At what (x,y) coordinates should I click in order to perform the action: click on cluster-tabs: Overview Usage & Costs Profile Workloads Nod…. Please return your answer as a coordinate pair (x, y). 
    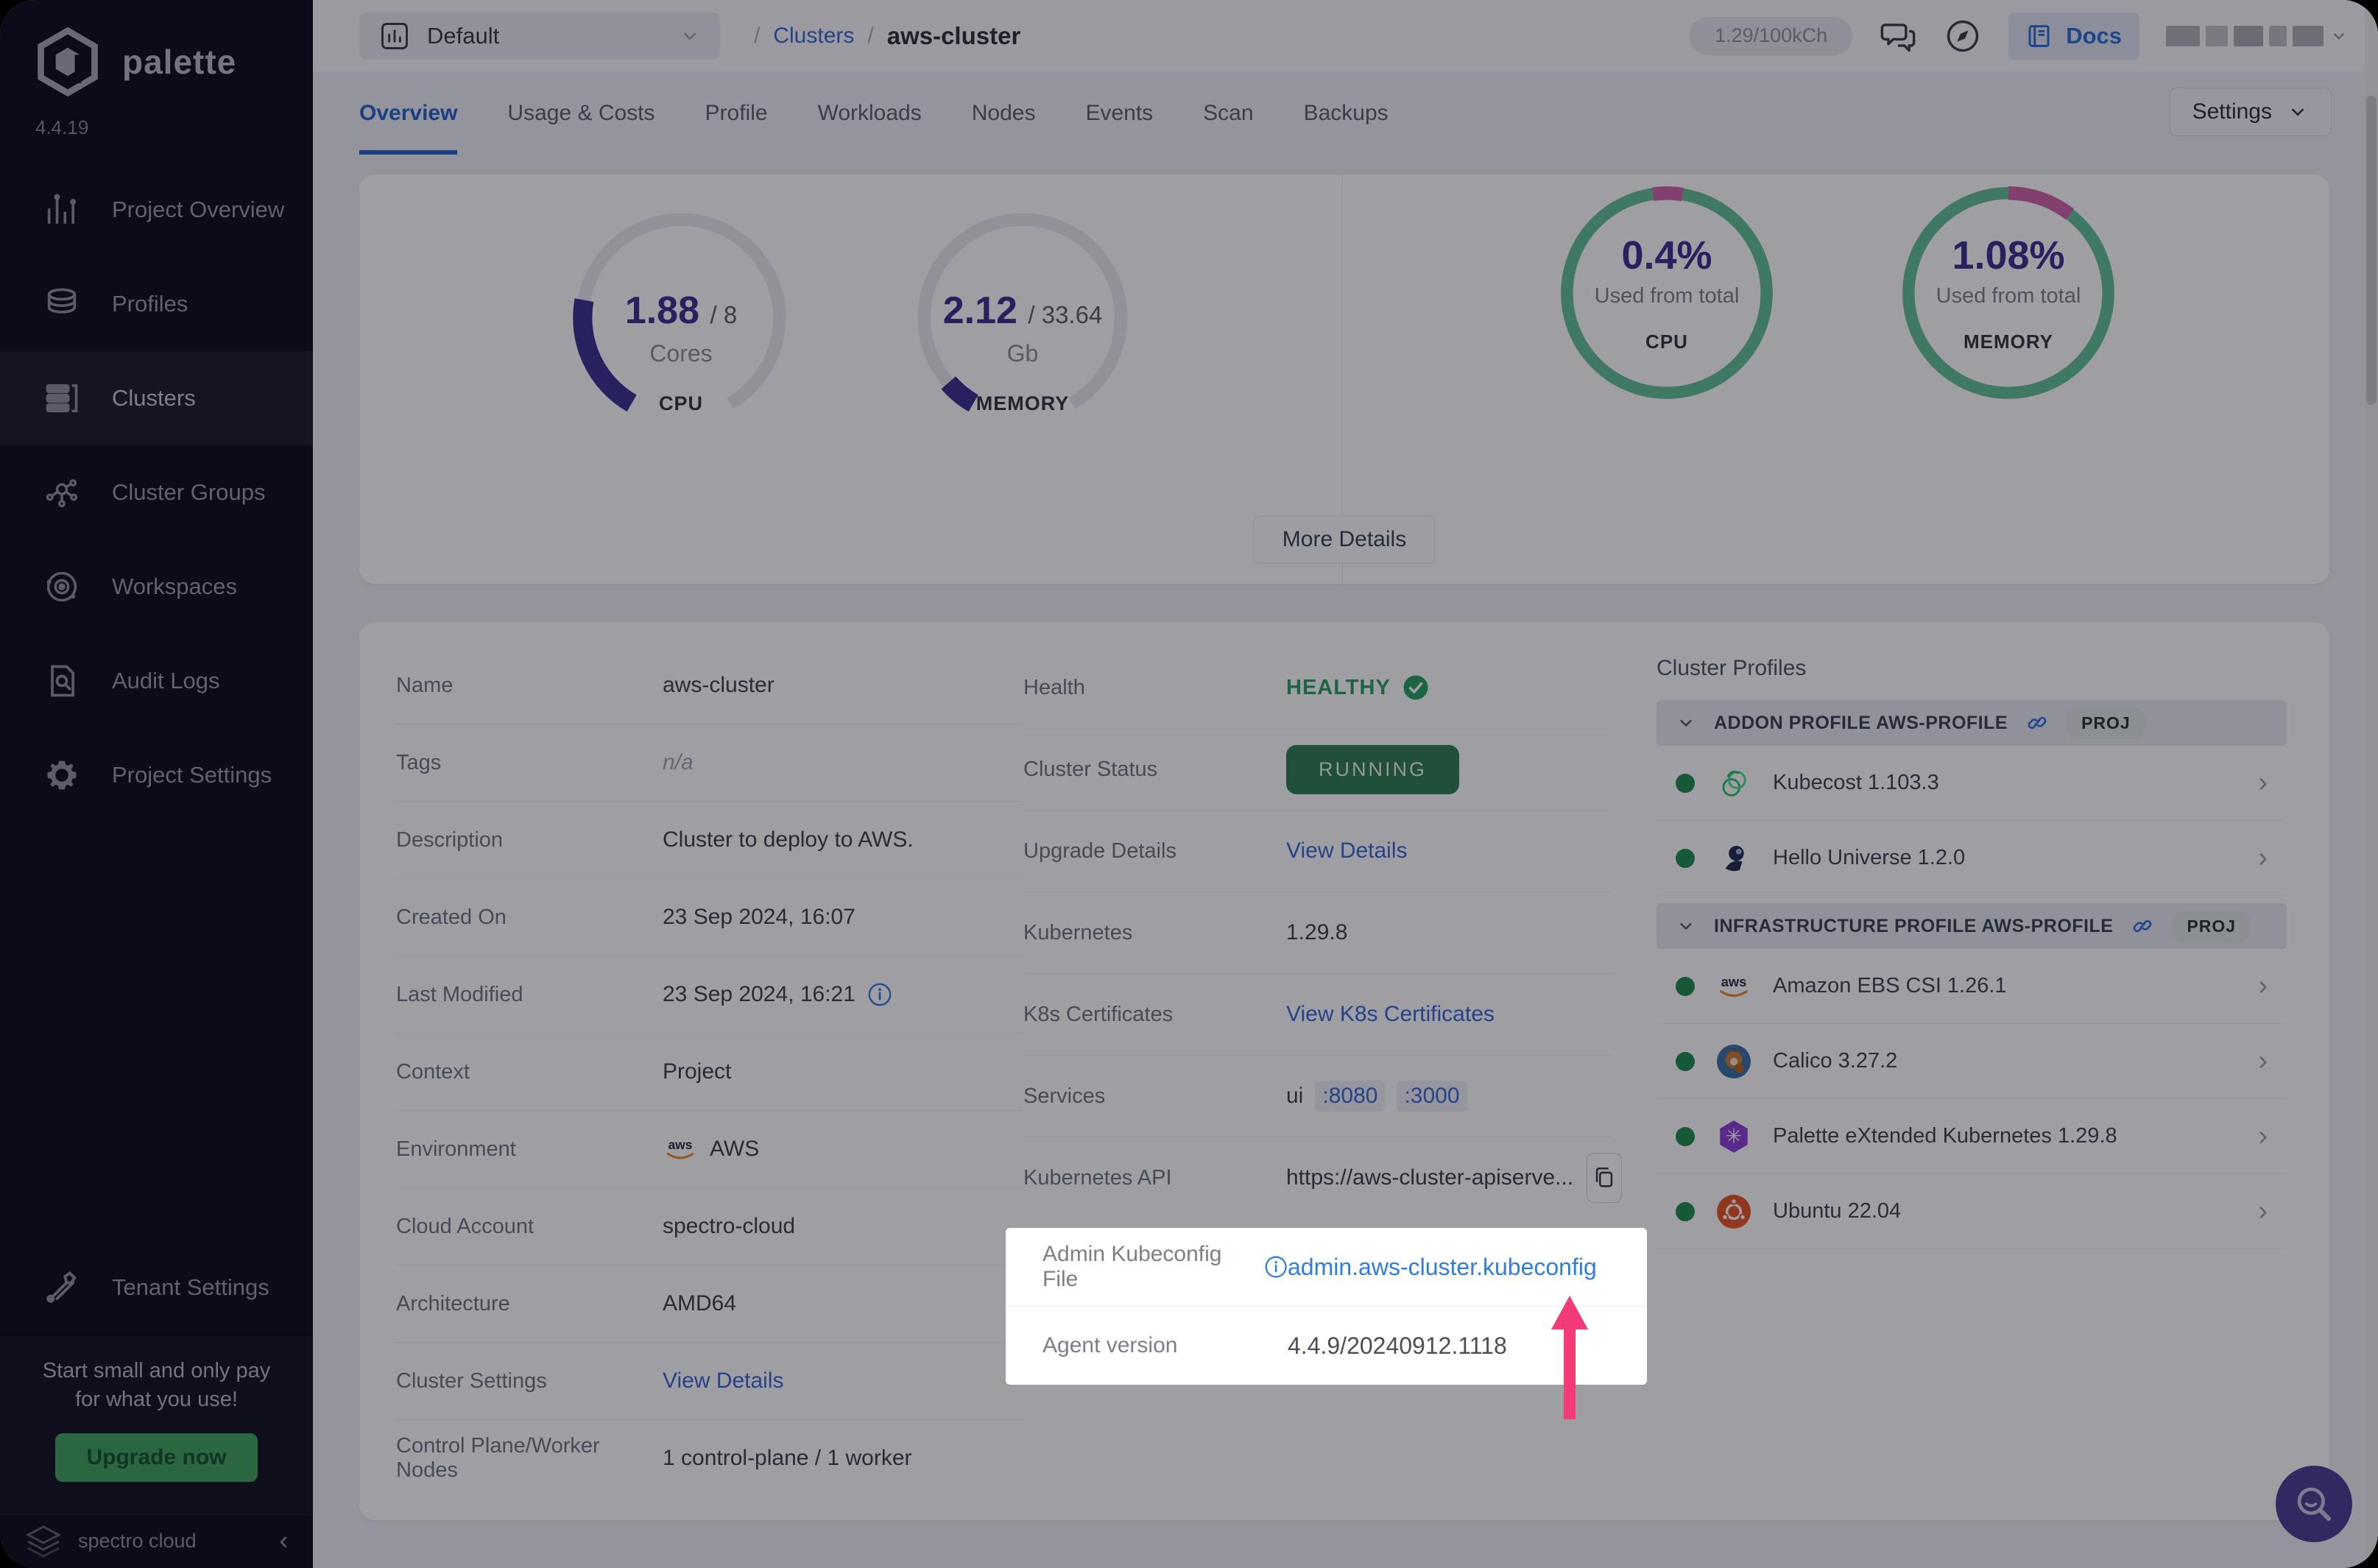
    Looking at the image, I should click on (874, 113).